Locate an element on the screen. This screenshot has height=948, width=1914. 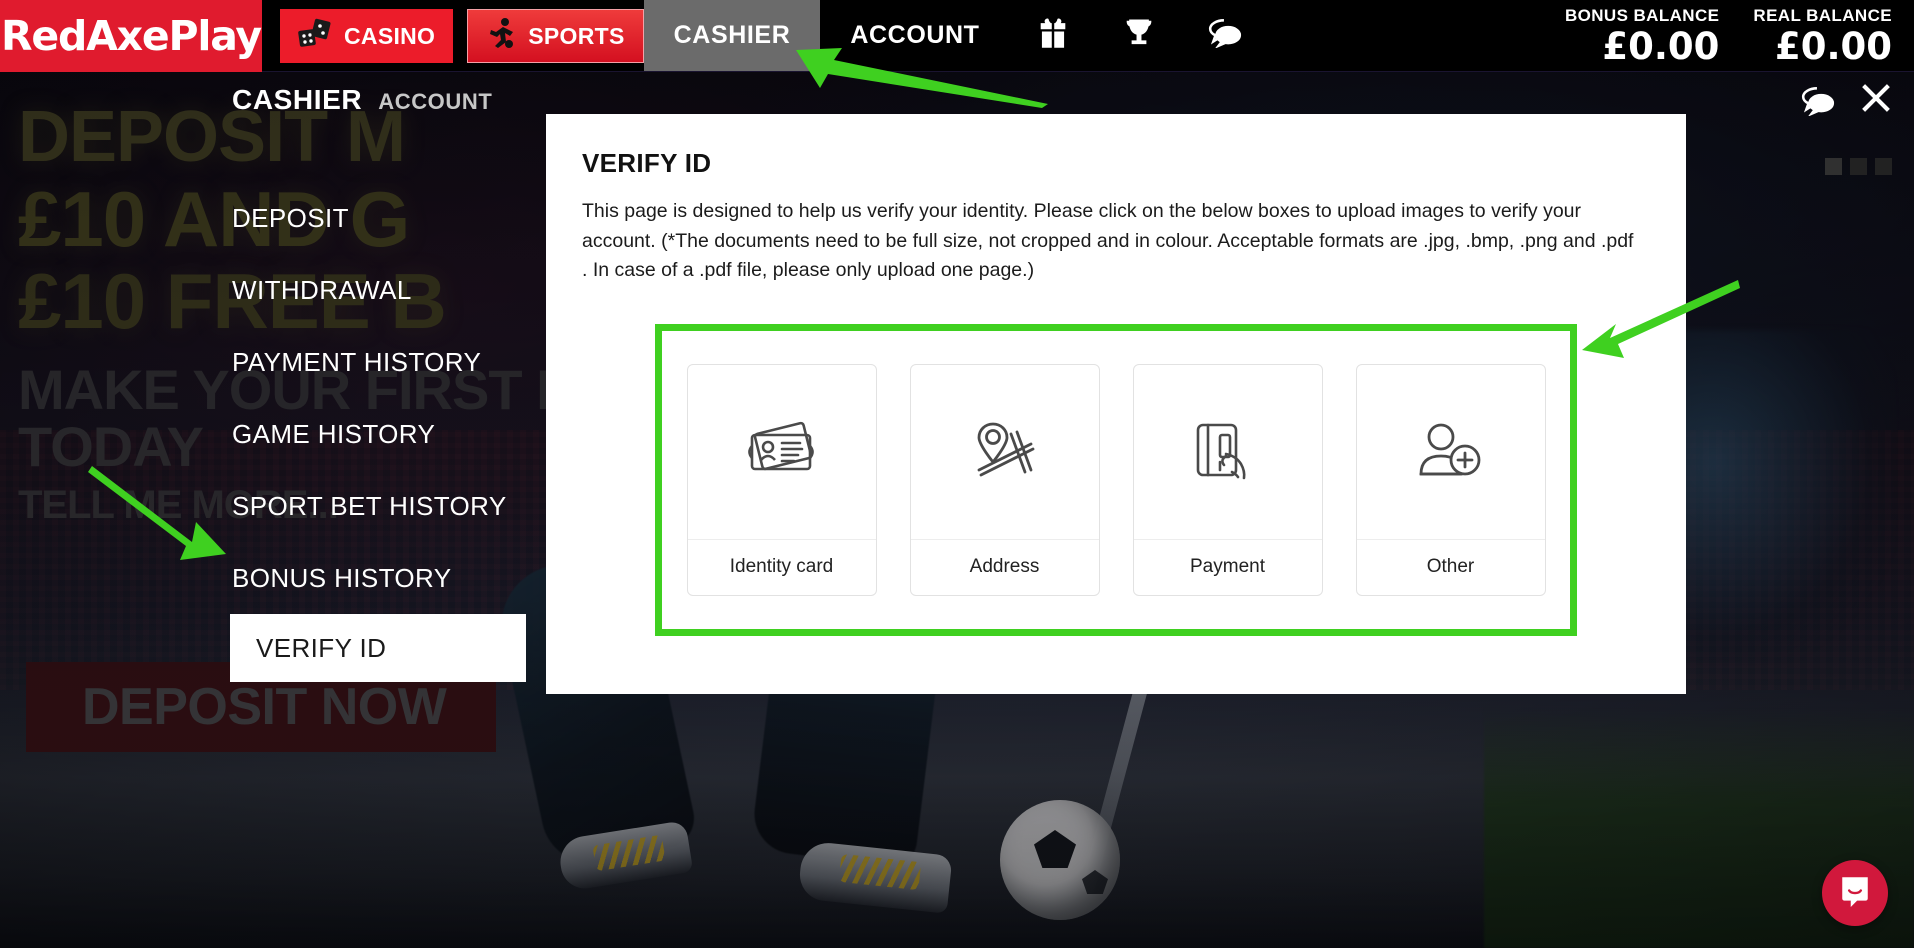
trophy-icon is located at coordinates (1139, 35).